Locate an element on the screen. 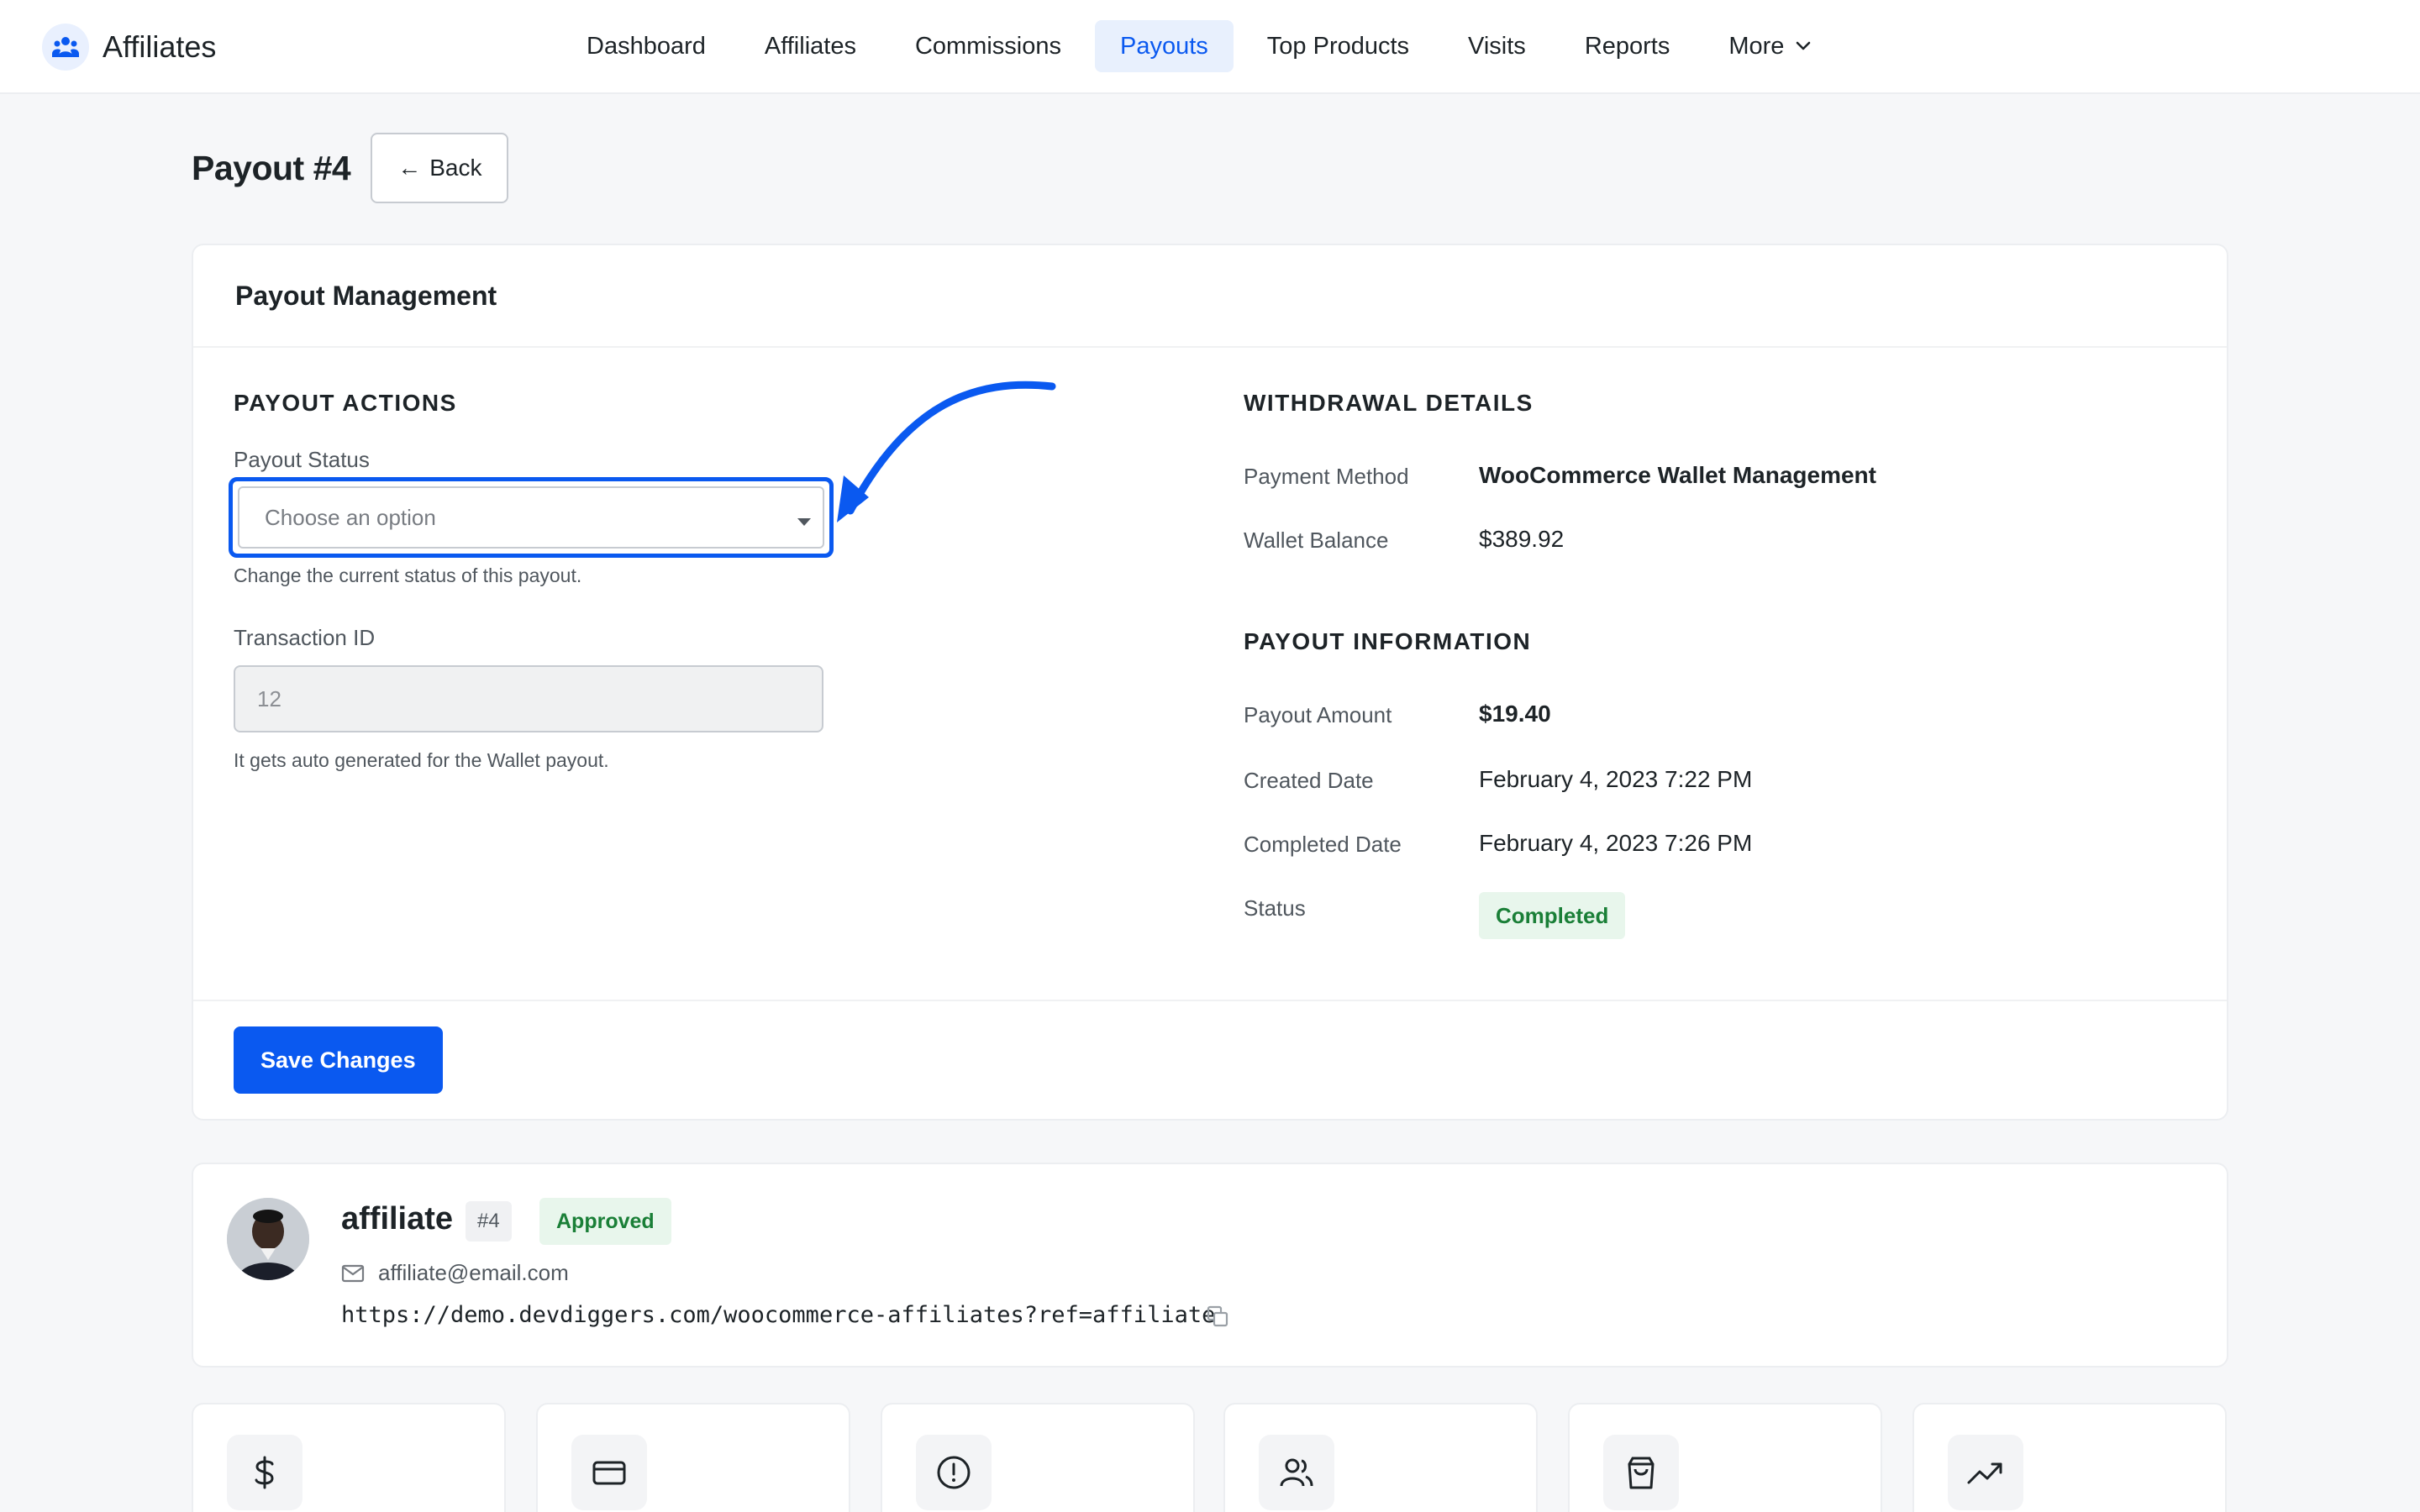 This screenshot has width=2420, height=1512. completed-date-value: February 4, 2023 7:26 PM is located at coordinates (1616, 843).